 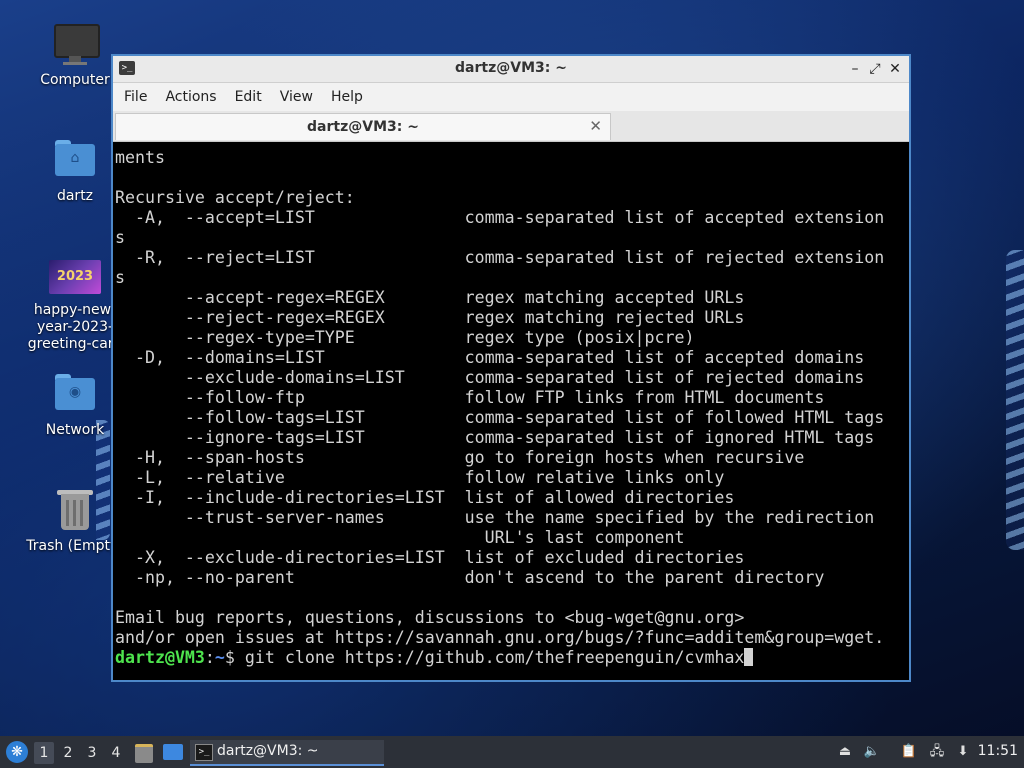 I want to click on desktop-icon-label: Computer, so click(x=75, y=80).